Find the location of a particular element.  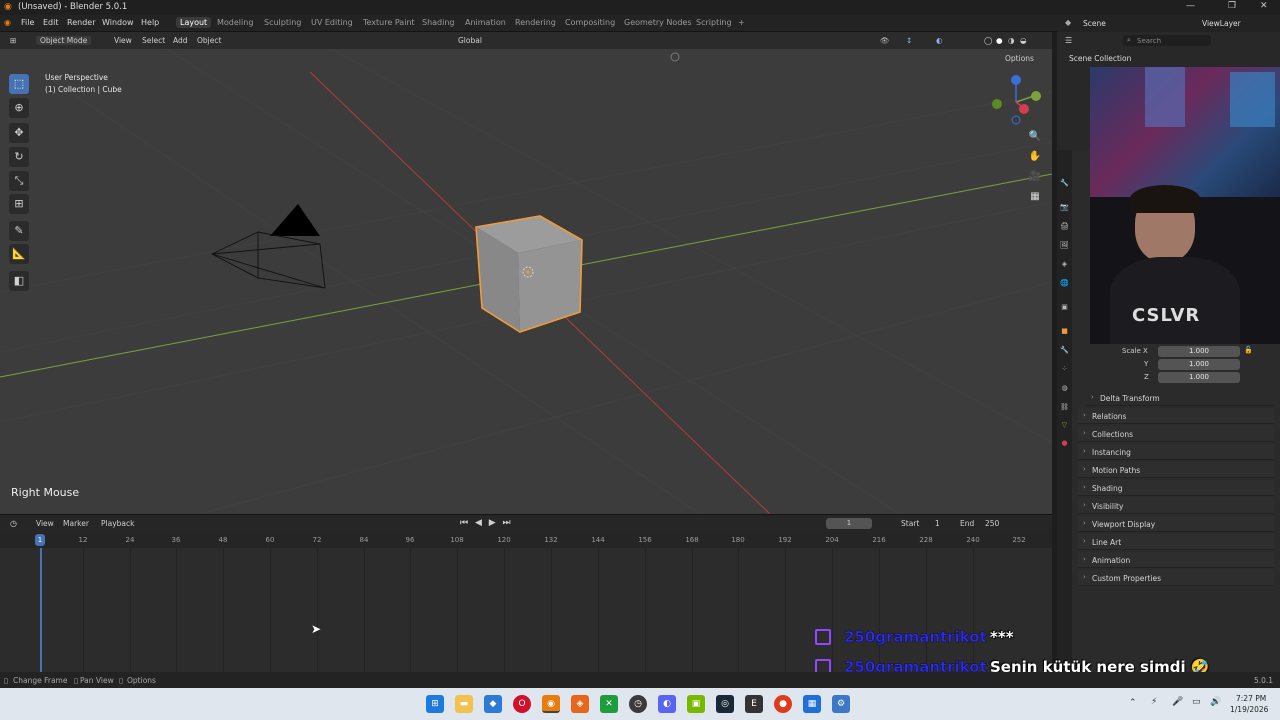

workspace-tab-rendering: Rendering is located at coordinates (535, 22).